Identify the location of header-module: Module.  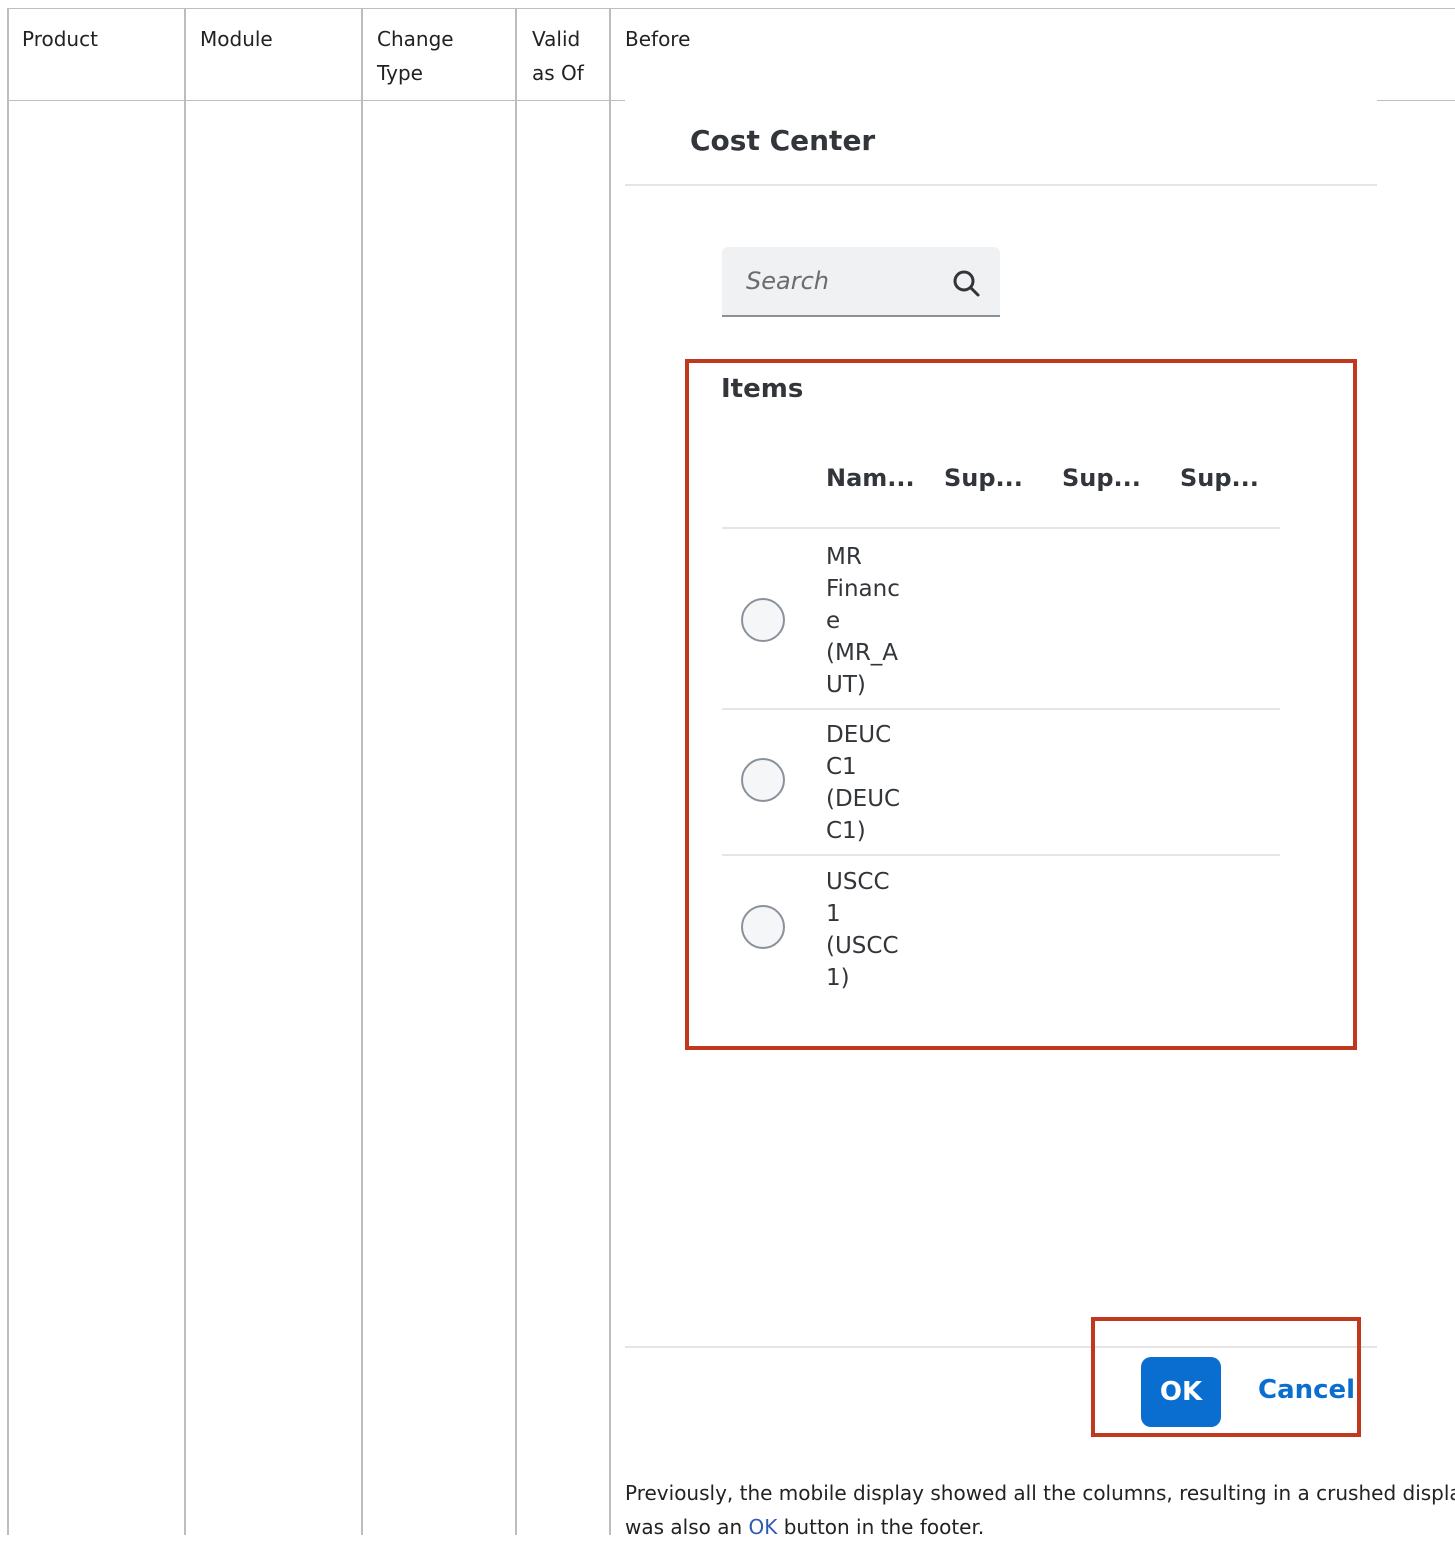
(236, 39).